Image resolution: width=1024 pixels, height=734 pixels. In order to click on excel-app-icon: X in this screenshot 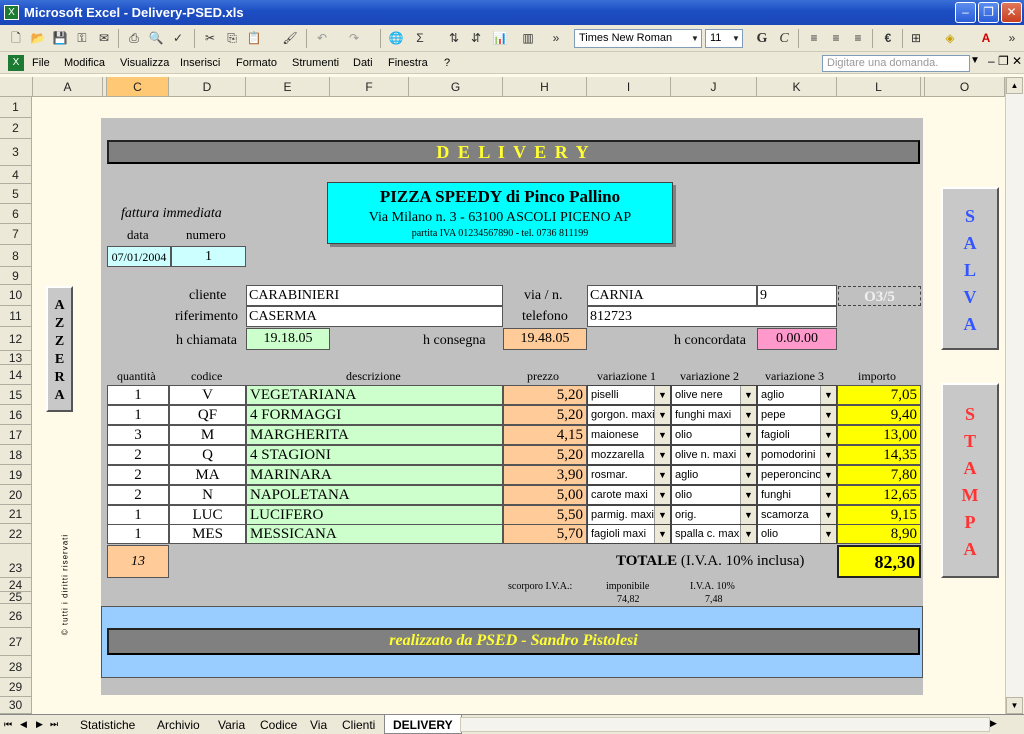, I will do `click(11, 12)`.